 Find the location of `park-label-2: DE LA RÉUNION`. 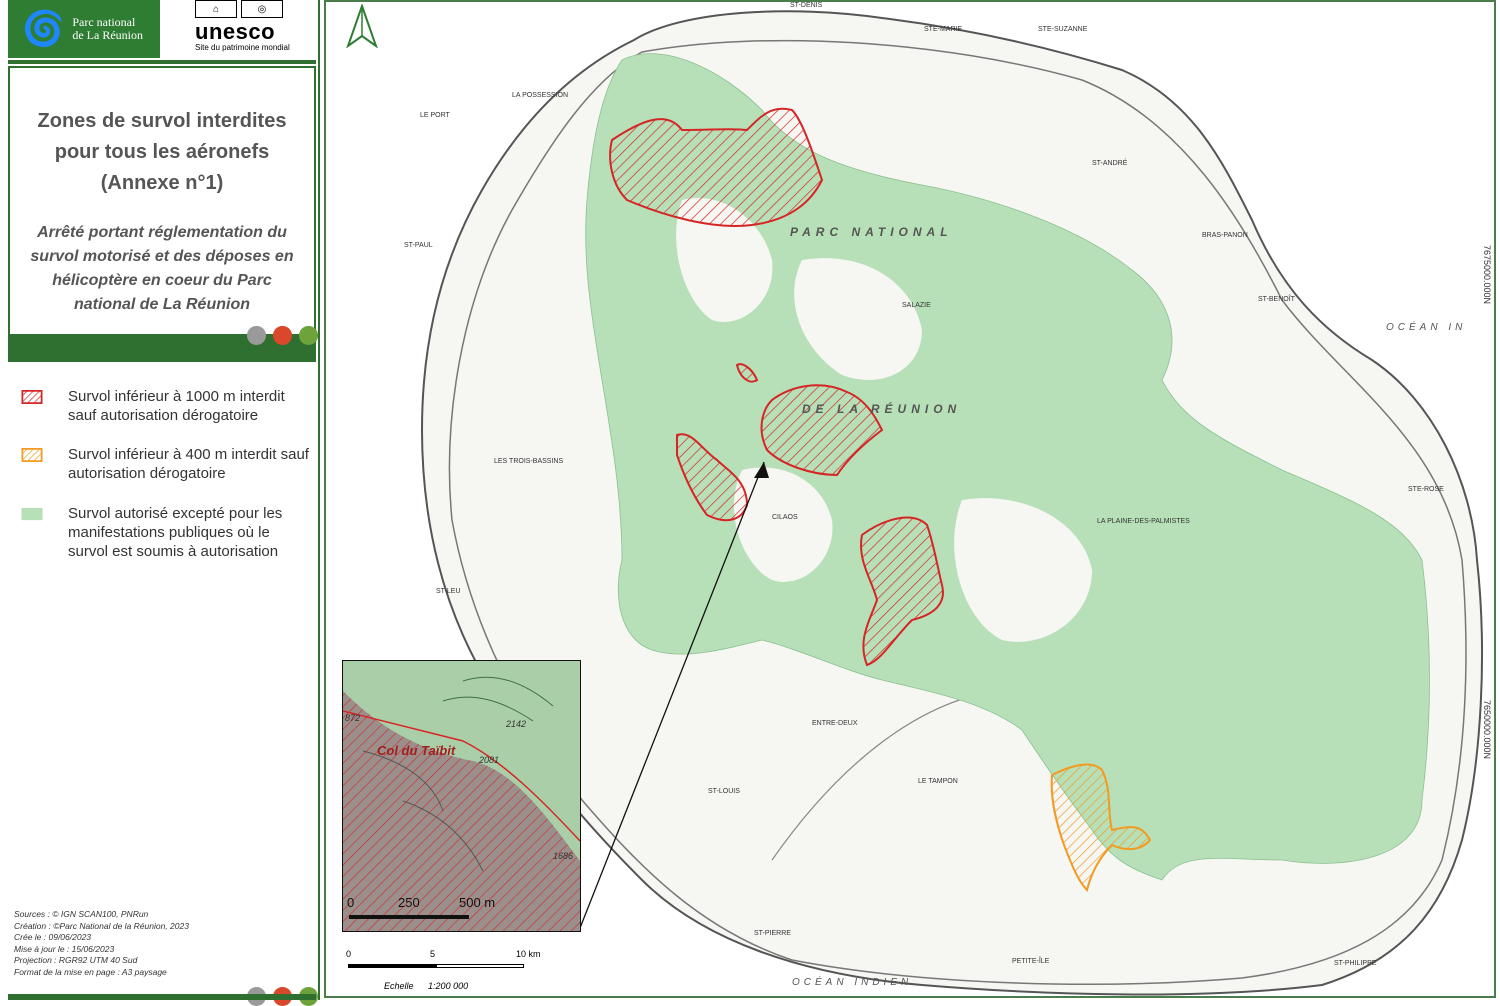

park-label-2: DE LA RÉUNION is located at coordinates (882, 409).